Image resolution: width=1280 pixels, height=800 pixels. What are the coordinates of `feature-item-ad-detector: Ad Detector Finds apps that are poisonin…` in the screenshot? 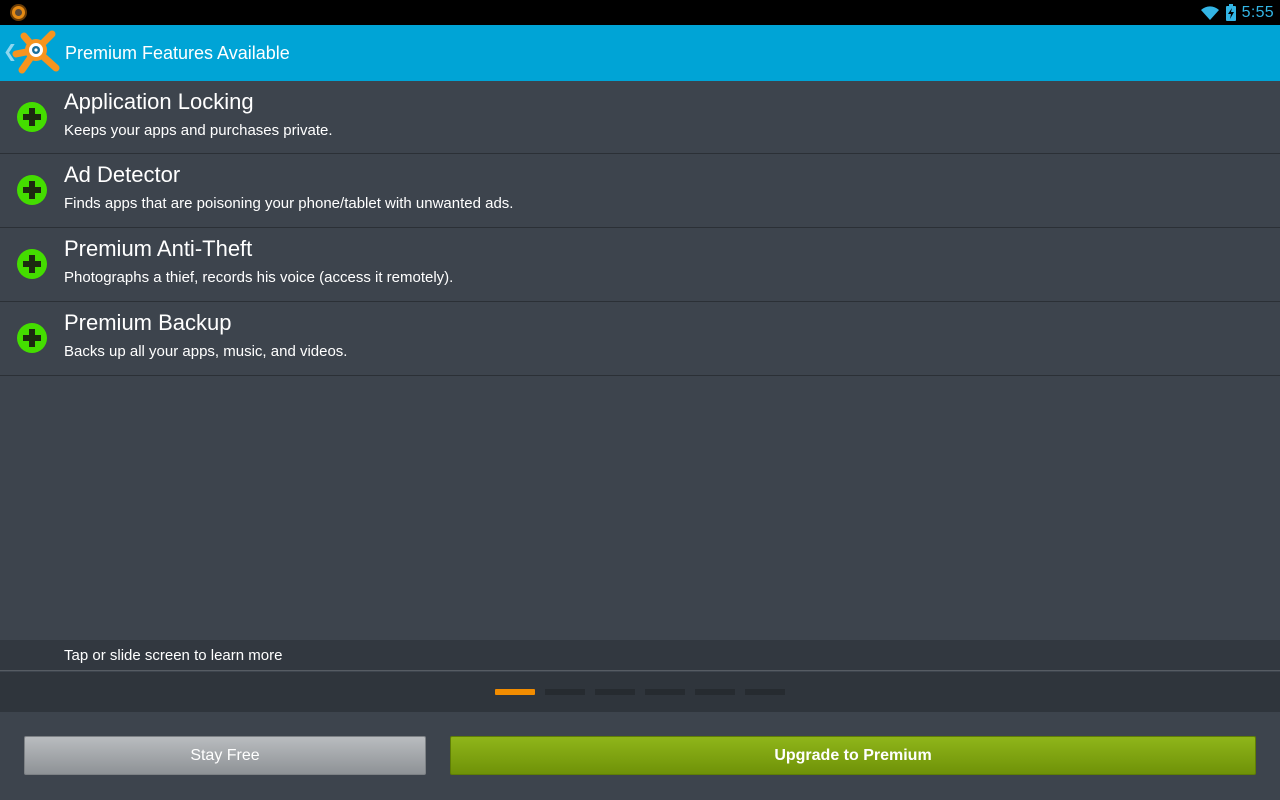 It's located at (640, 191).